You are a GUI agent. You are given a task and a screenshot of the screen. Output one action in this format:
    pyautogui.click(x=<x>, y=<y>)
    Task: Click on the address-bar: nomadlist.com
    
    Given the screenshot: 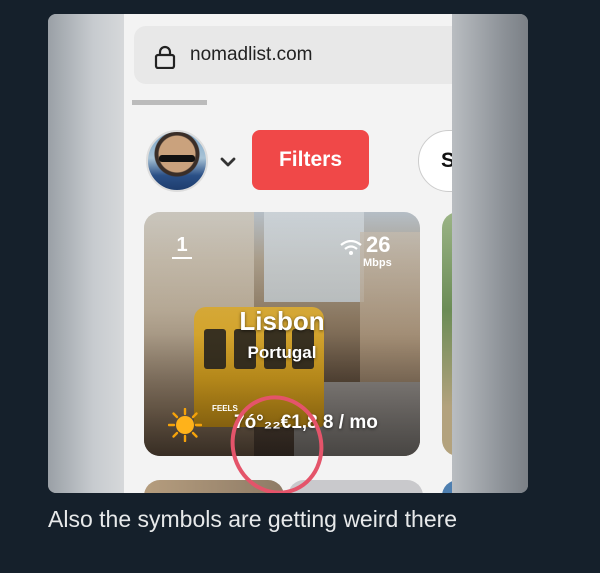 What is the action you would take?
    pyautogui.click(x=293, y=55)
    